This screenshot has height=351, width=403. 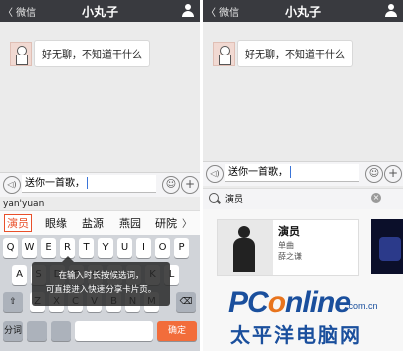 What do you see at coordinates (303, 198) in the screenshot?
I see `share-search-bar: 演员 ×` at bounding box center [303, 198].